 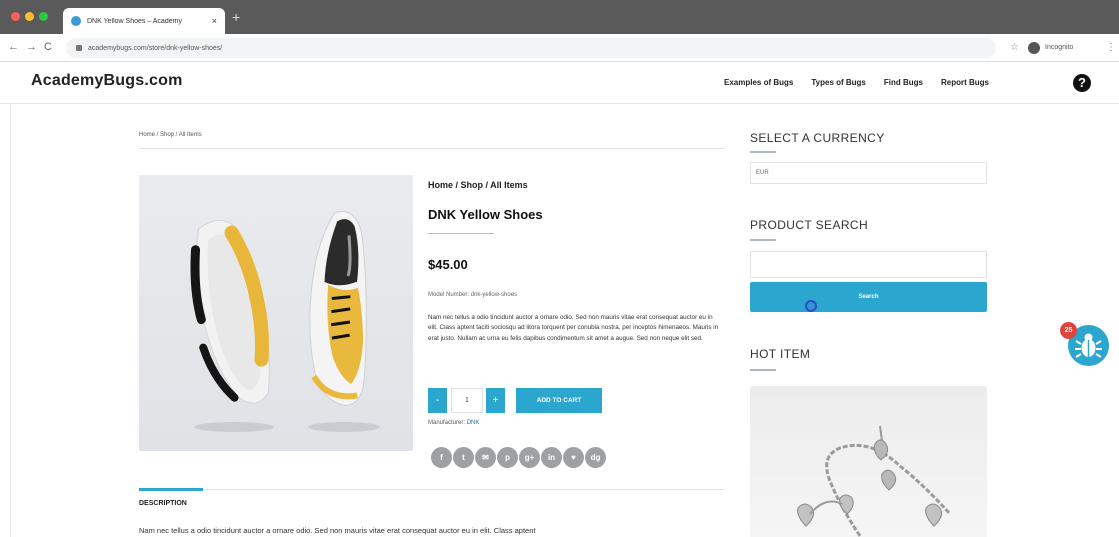 What do you see at coordinates (758, 82) in the screenshot?
I see `nav-examples-of-bugs: Examples of Bugs` at bounding box center [758, 82].